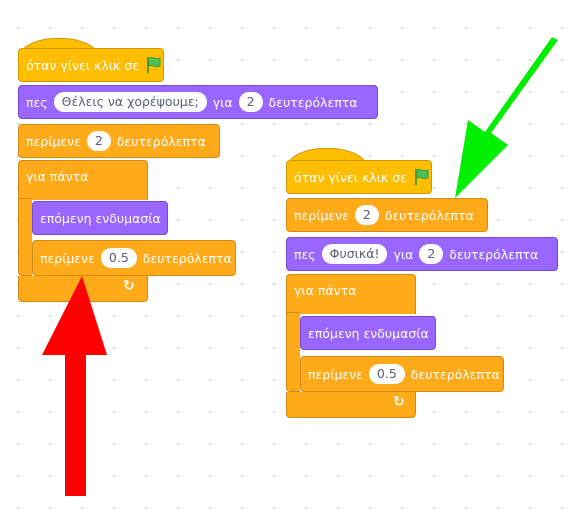 The image size is (588, 512). What do you see at coordinates (74, 386) in the screenshot?
I see `red-arrow` at bounding box center [74, 386].